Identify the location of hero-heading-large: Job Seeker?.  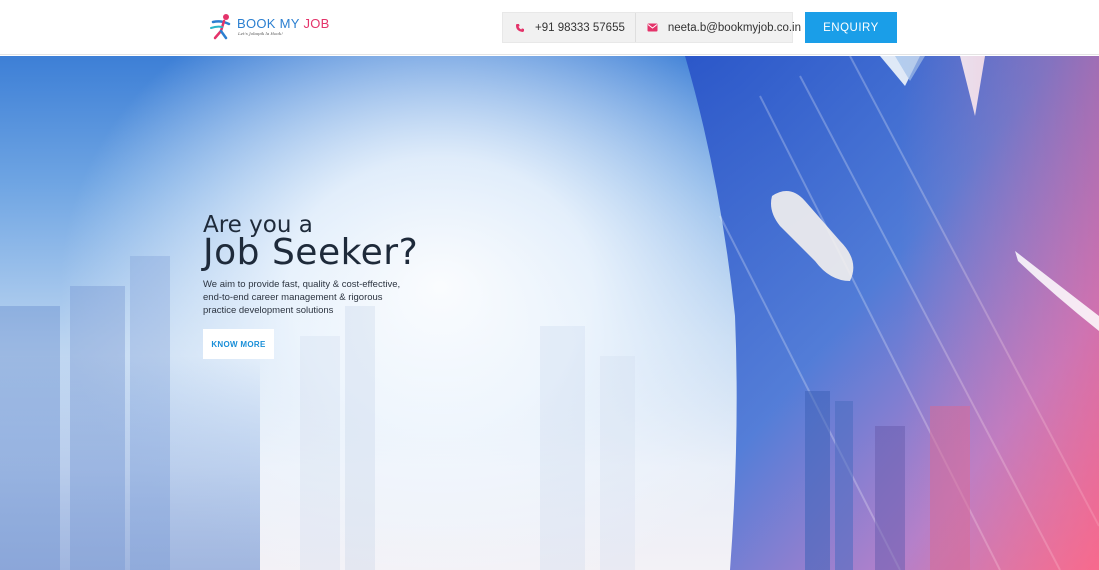
(311, 252).